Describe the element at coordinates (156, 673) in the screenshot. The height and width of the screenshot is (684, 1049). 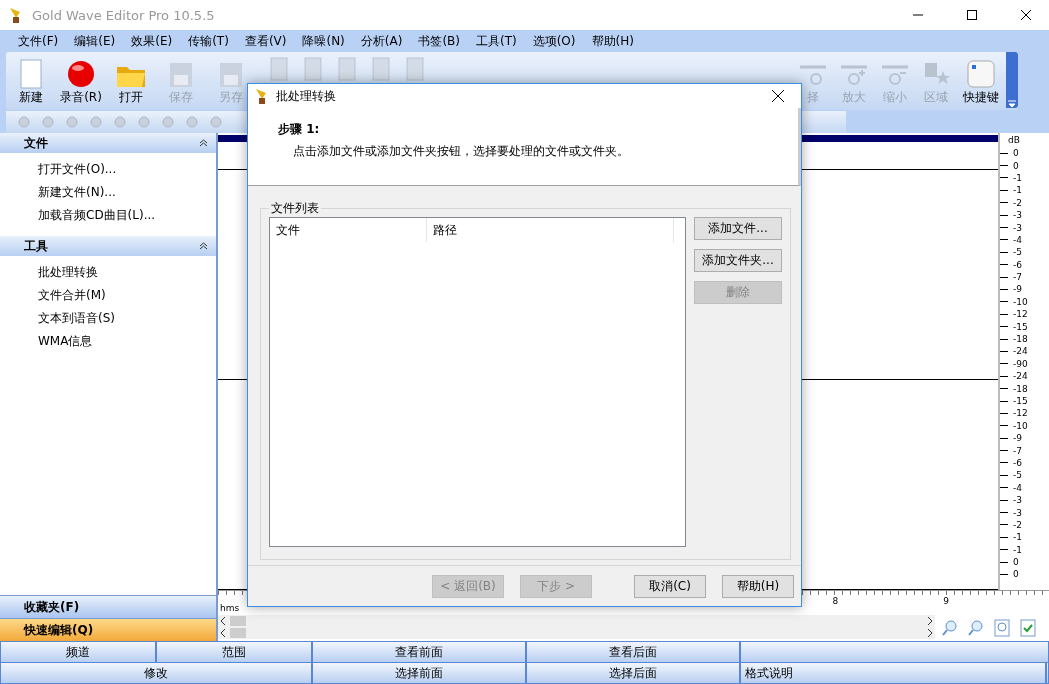
I see `status-button: 修改` at that location.